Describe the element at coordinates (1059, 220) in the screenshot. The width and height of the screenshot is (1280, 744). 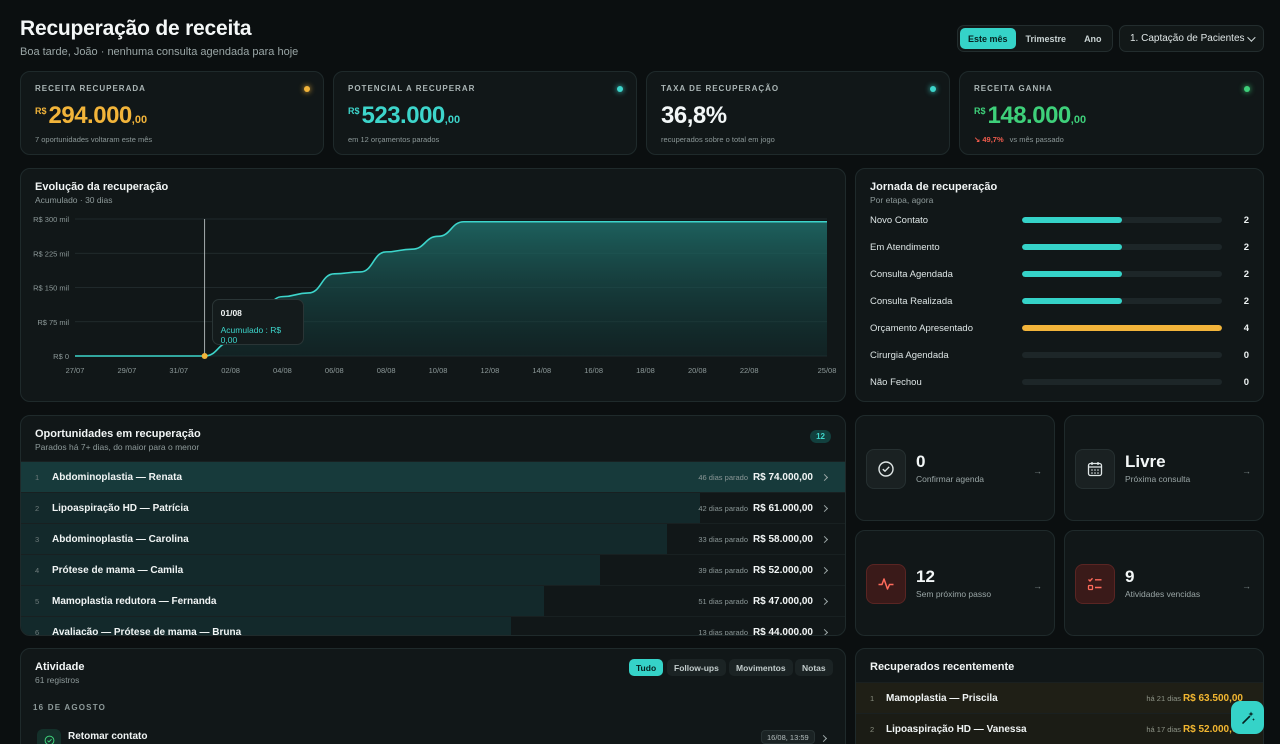
I see `journey-stage: Novo Contato 2` at that location.